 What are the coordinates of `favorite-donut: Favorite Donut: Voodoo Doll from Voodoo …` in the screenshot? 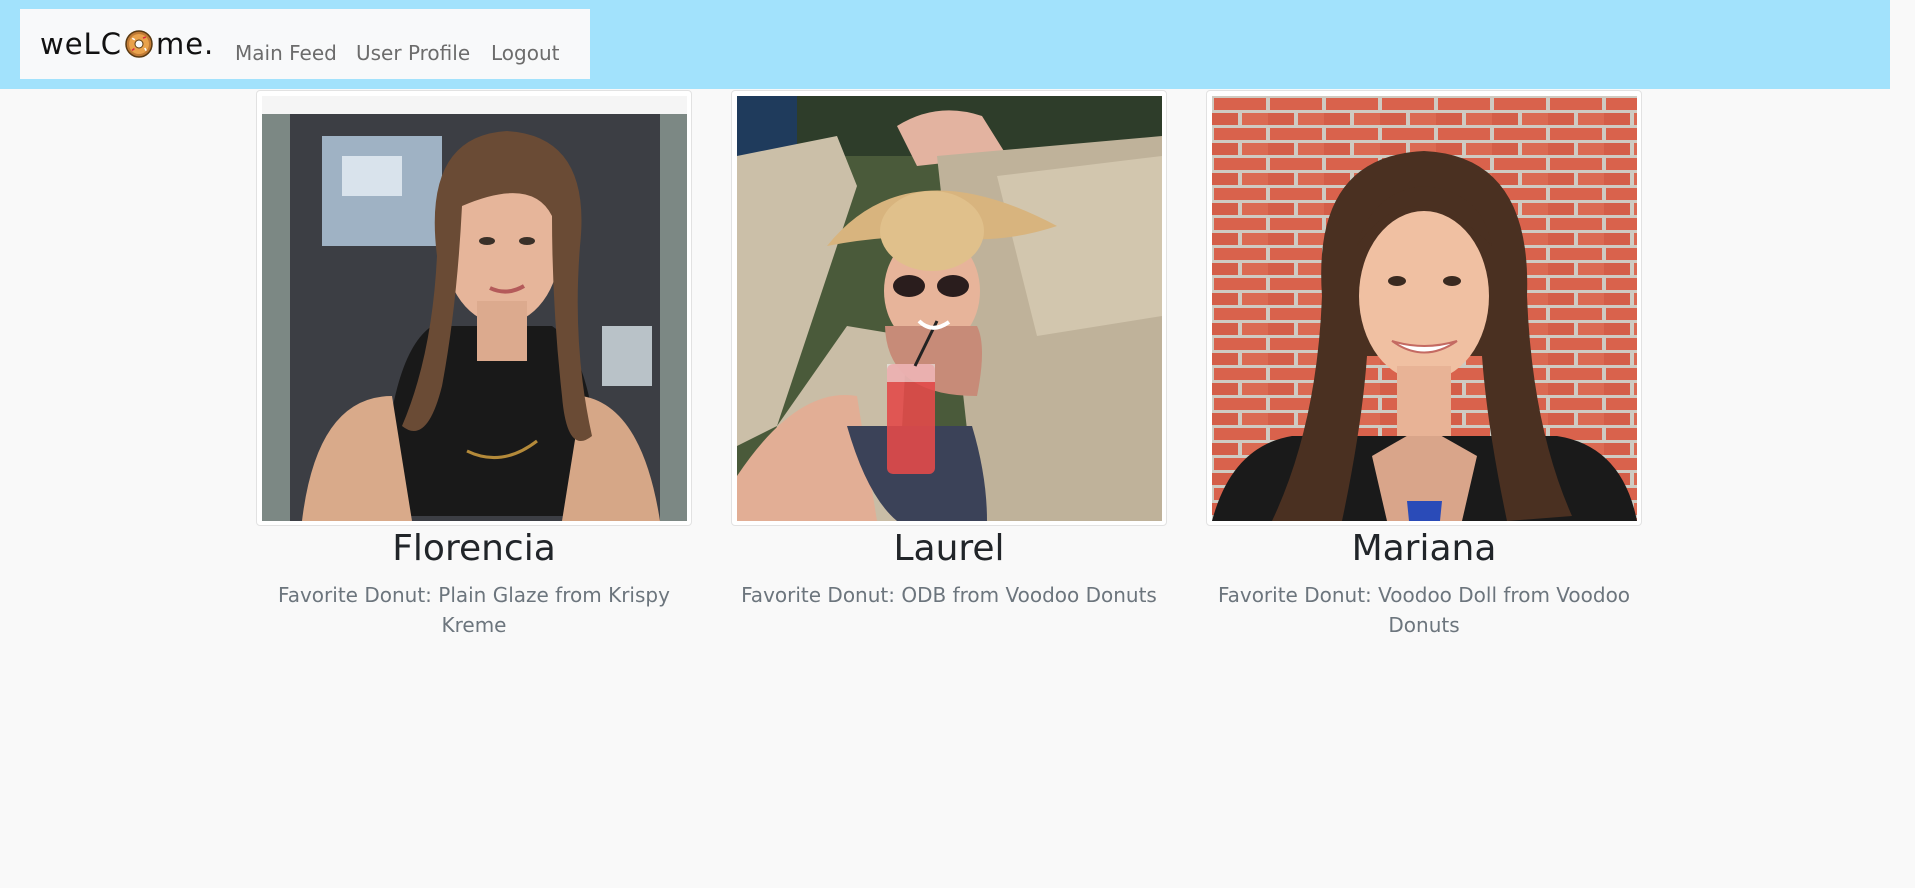 It's located at (1424, 610).